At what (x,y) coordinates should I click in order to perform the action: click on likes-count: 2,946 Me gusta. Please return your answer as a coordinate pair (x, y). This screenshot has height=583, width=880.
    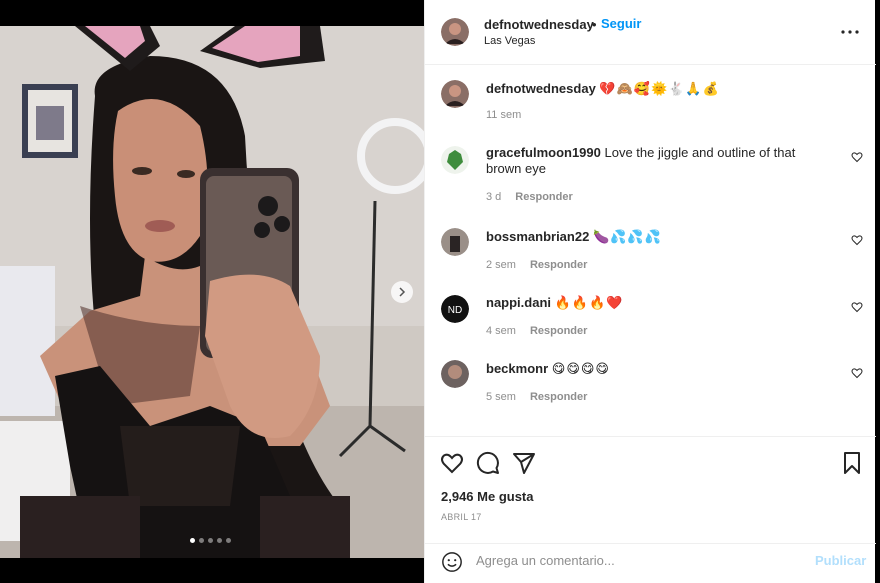
    Looking at the image, I should click on (487, 496).